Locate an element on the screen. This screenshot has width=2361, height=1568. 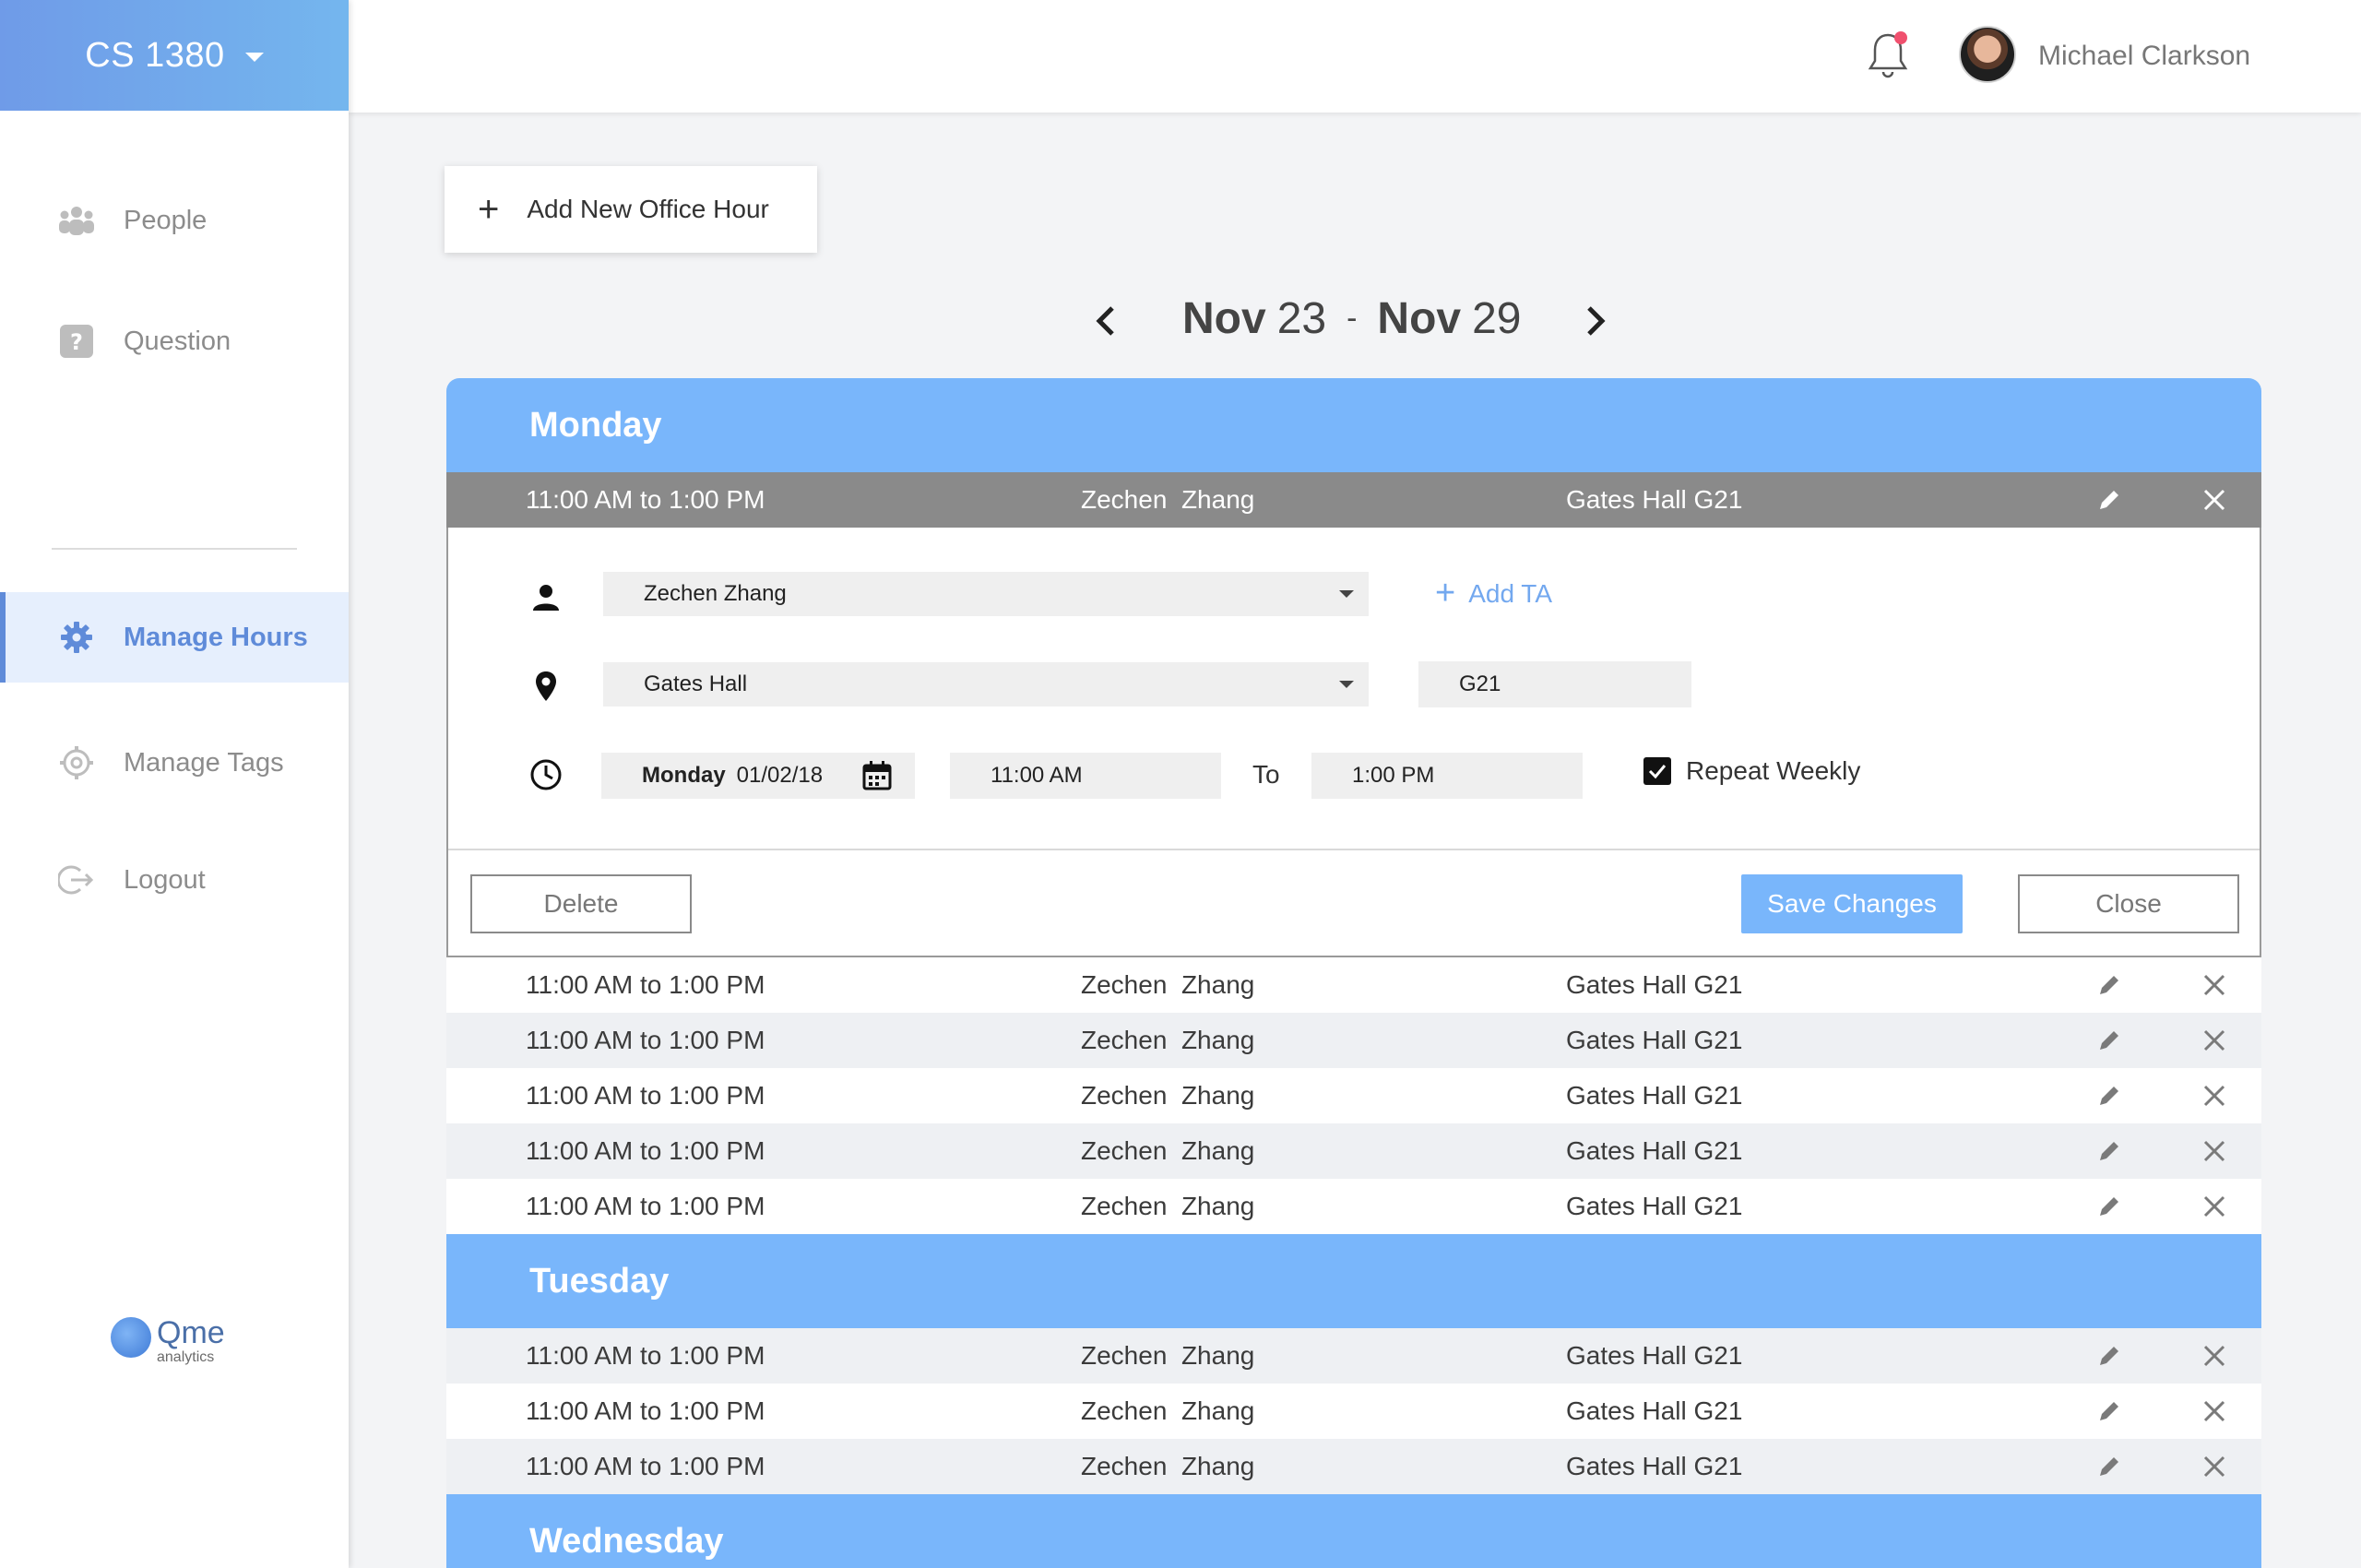
save-changes-button: Save Changes is located at coordinates (1852, 903).